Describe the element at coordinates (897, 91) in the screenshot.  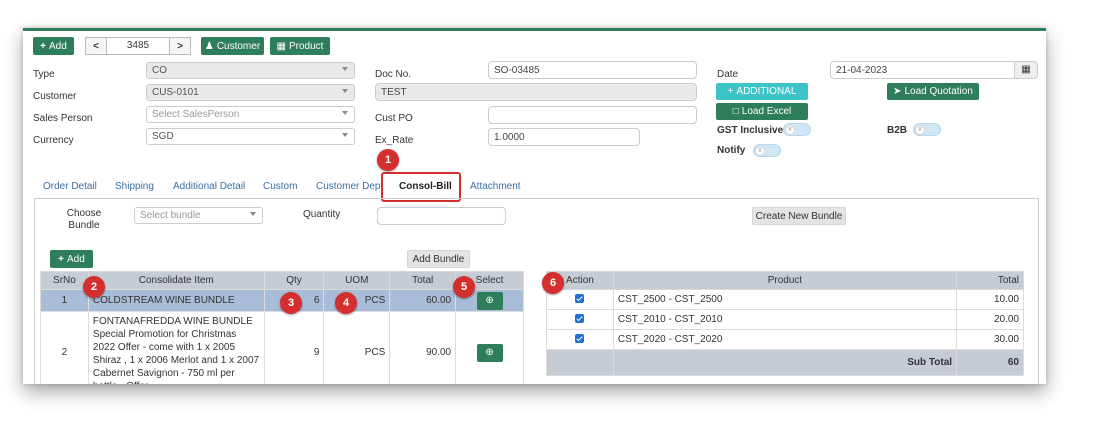
I see `arrow-circle-icon: ➤` at that location.